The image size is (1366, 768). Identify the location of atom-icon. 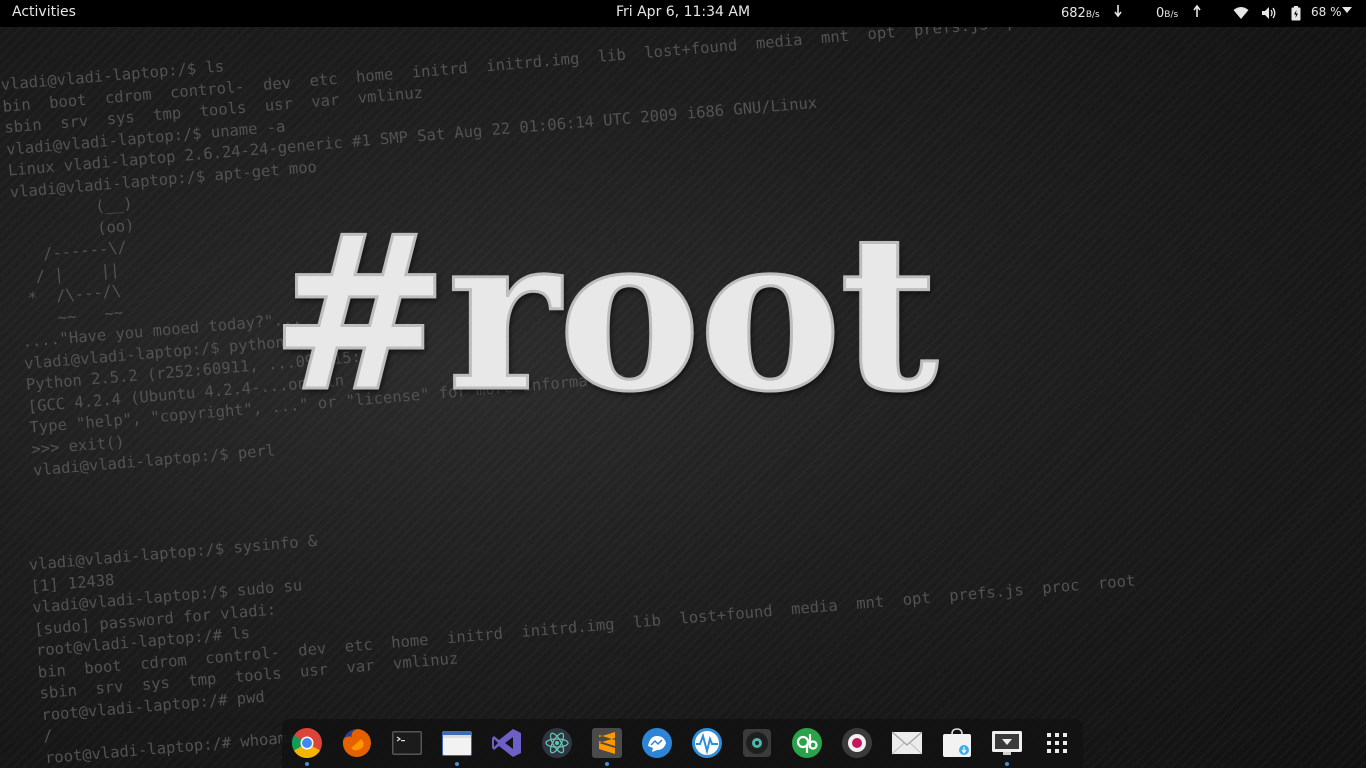
(557, 743).